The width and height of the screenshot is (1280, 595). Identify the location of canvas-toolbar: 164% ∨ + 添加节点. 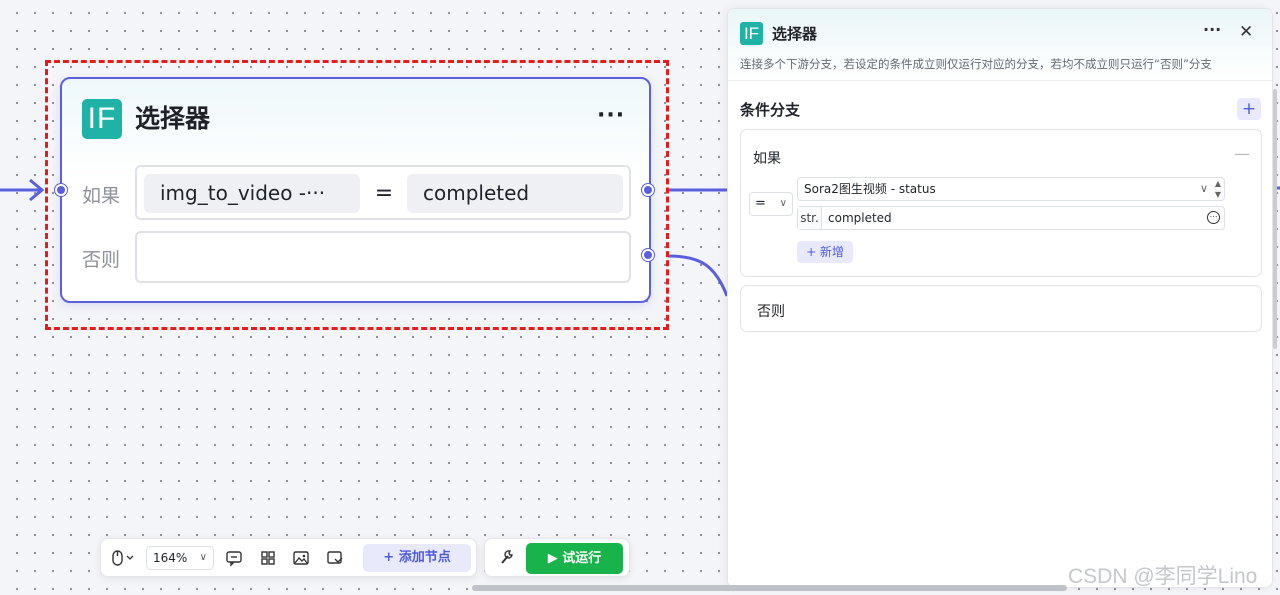
(288, 557).